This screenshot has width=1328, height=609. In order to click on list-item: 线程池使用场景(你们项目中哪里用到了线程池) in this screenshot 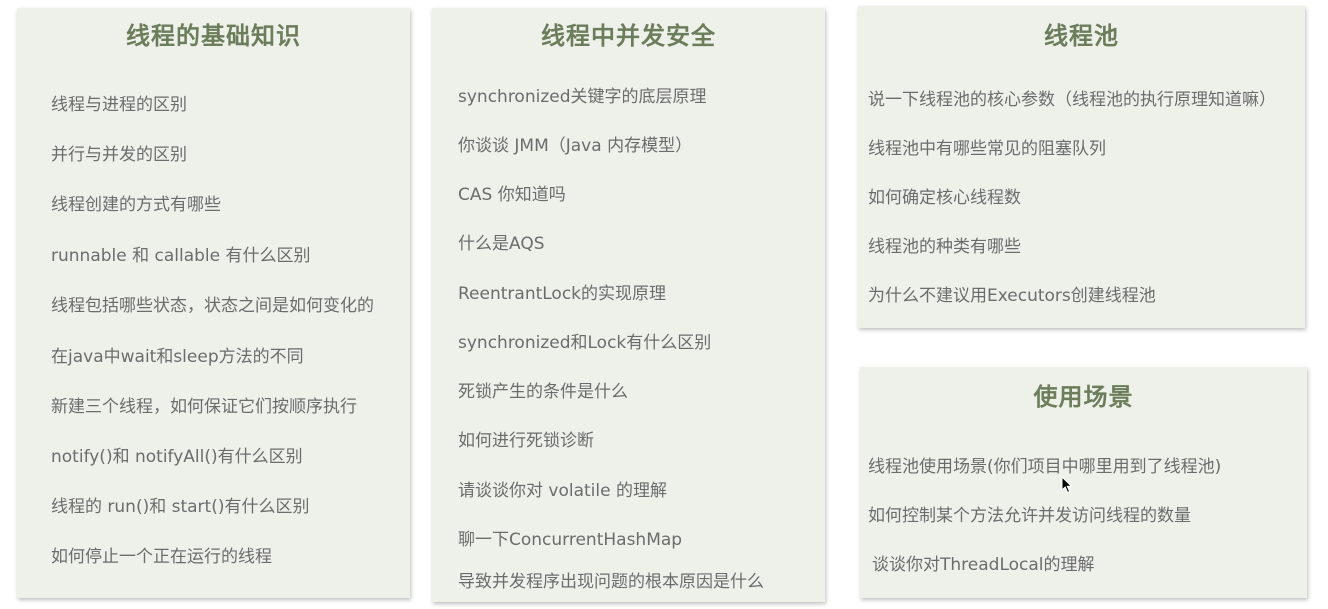, I will do `click(1045, 467)`.